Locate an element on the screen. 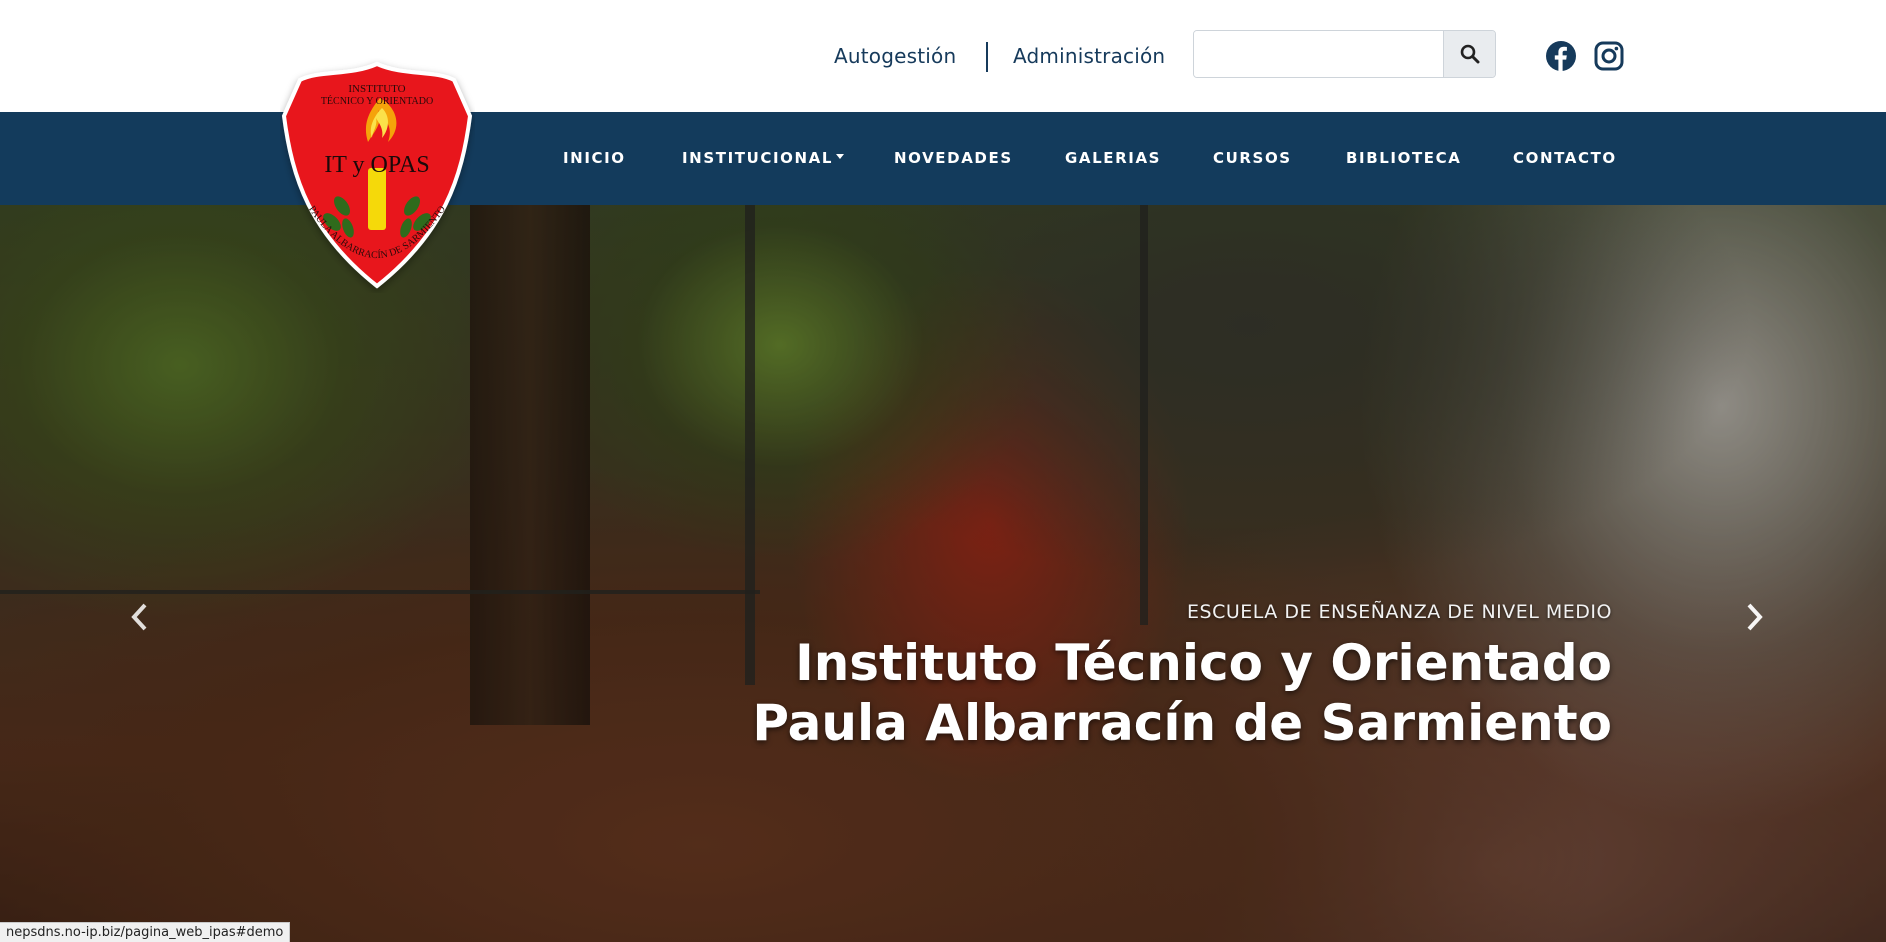 Image resolution: width=1886 pixels, height=942 pixels. nav-label: CURSOS is located at coordinates (1252, 158).